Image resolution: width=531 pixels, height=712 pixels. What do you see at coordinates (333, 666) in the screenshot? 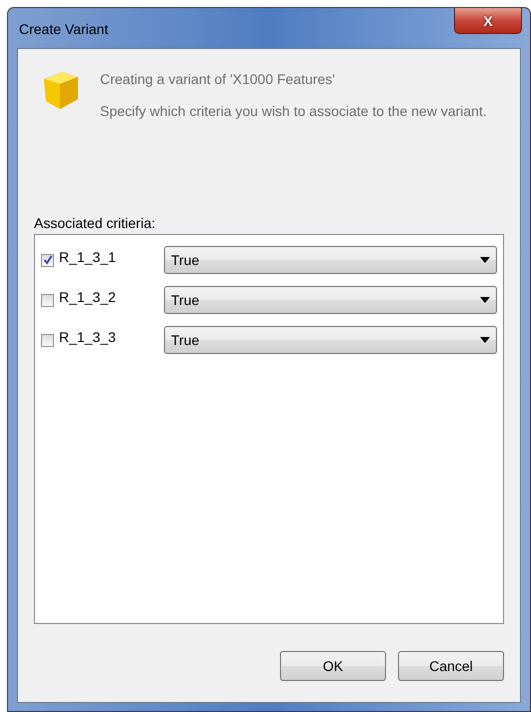
I see `ok-button: OK` at bounding box center [333, 666].